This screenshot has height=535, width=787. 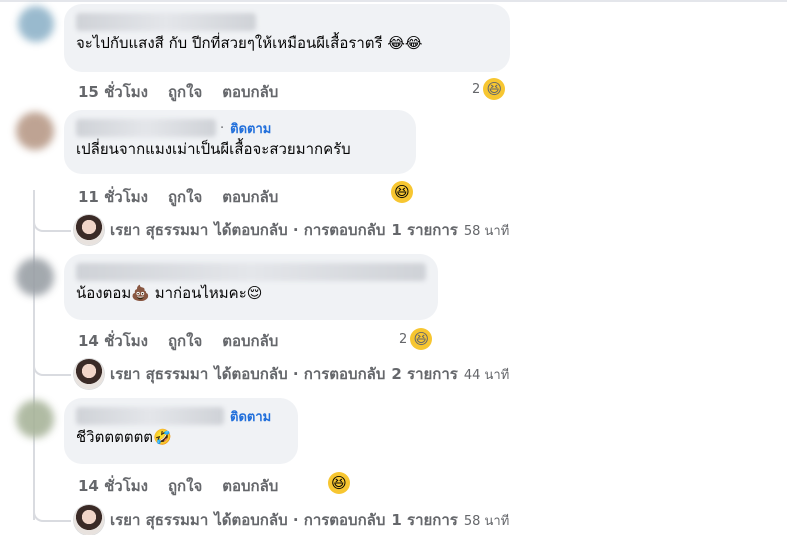 What do you see at coordinates (162, 437) in the screenshot?
I see `rolling-laughing-icon: 🤣` at bounding box center [162, 437].